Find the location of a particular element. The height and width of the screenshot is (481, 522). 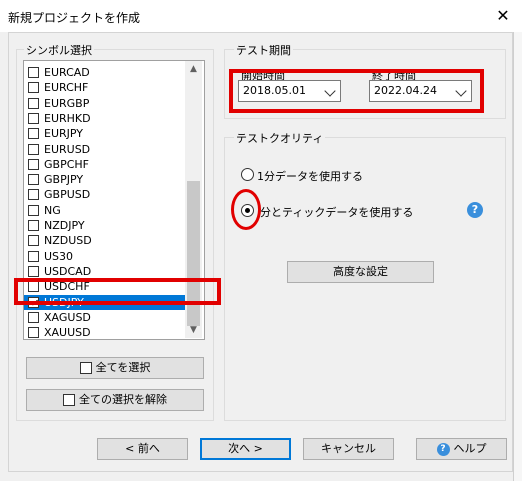

help-button: ? ヘルプ is located at coordinates (461, 449).